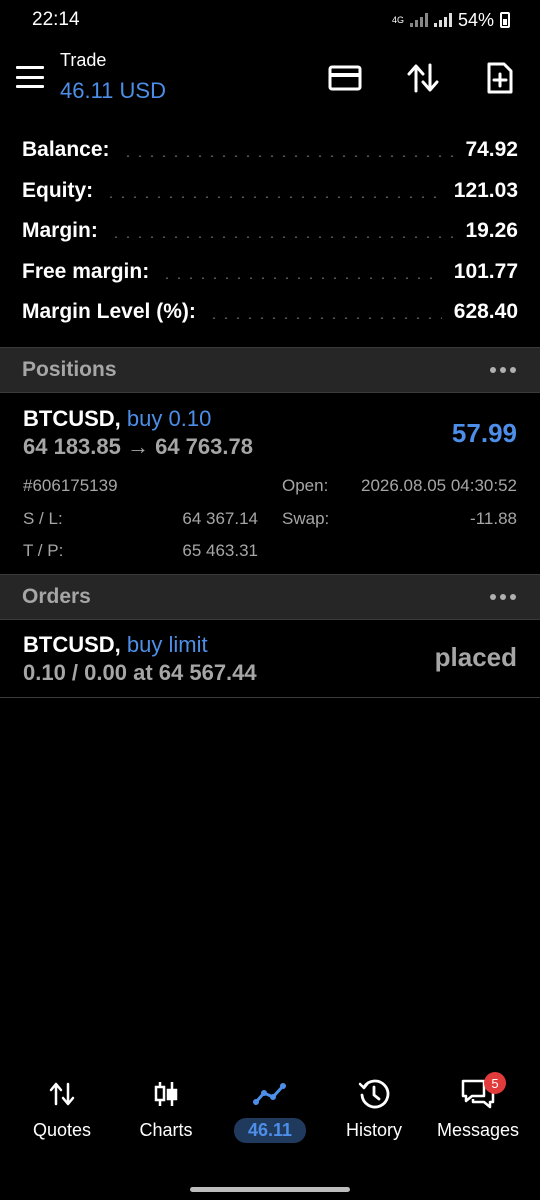 The height and width of the screenshot is (1200, 540). I want to click on positions-title: Positions, so click(69, 369).